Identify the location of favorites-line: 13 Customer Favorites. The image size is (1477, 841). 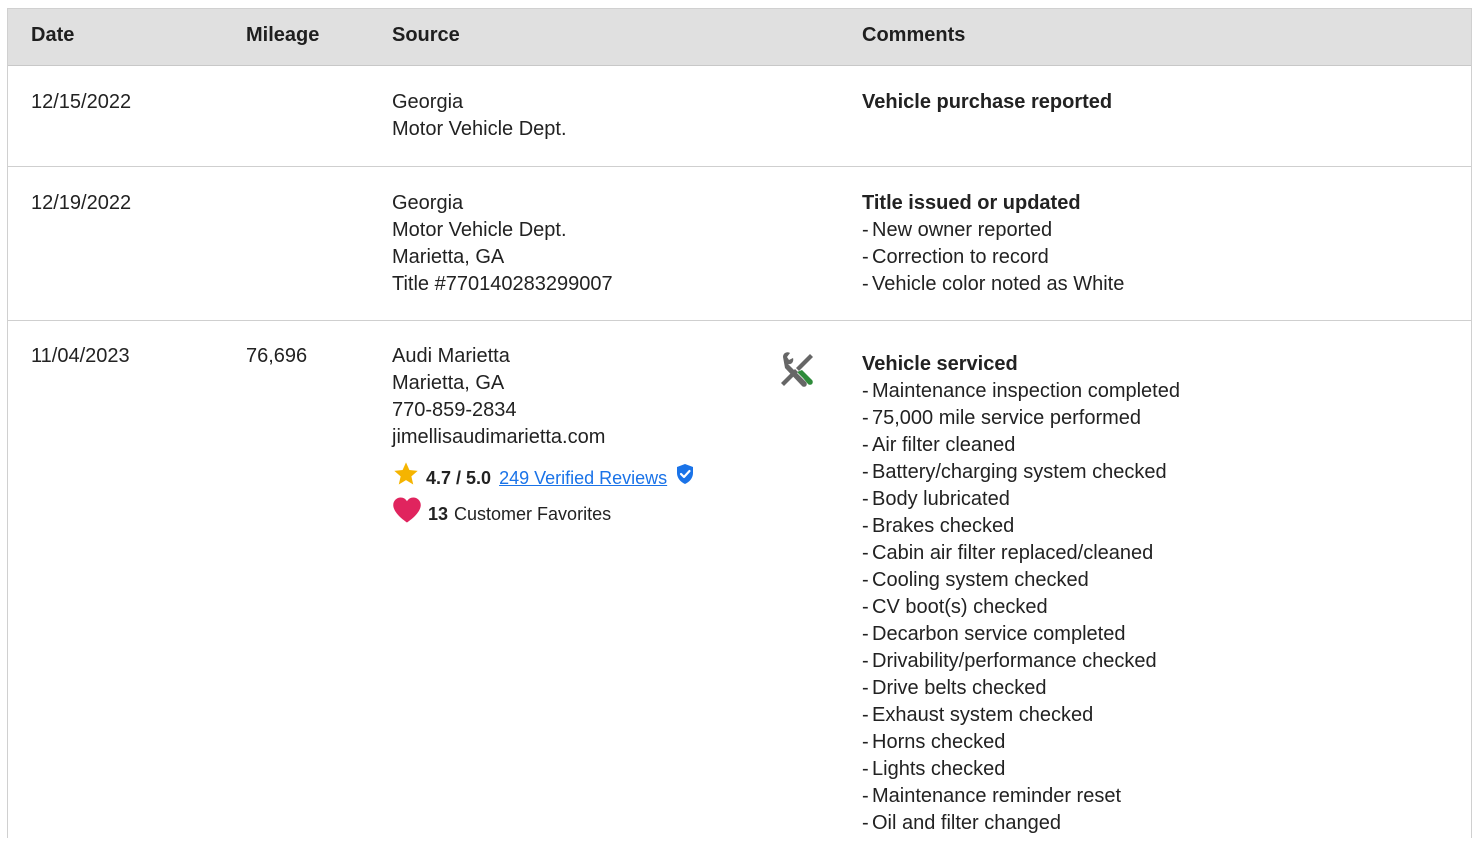
(546, 514).